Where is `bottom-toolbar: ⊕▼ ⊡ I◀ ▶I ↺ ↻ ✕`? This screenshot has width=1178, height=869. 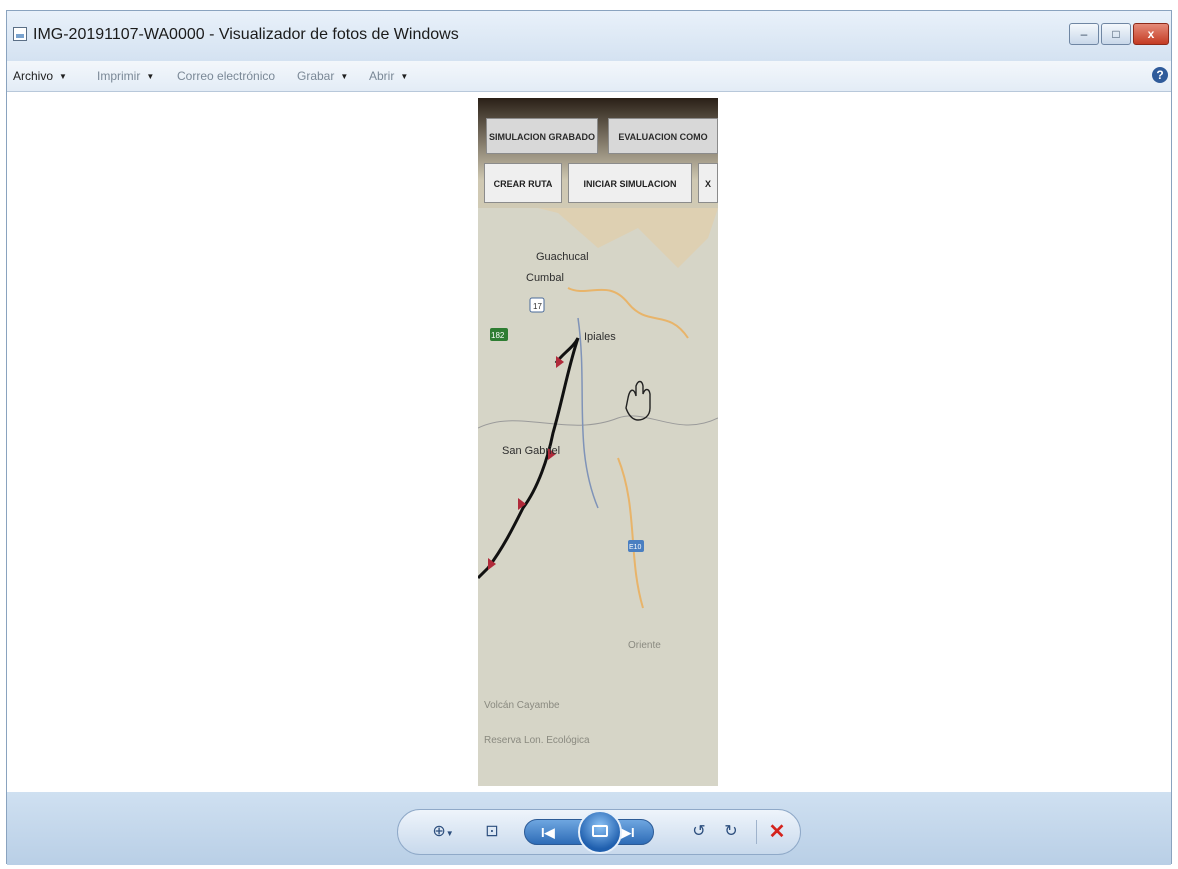 bottom-toolbar: ⊕▼ ⊡ I◀ ▶I ↺ ↻ ✕ is located at coordinates (589, 828).